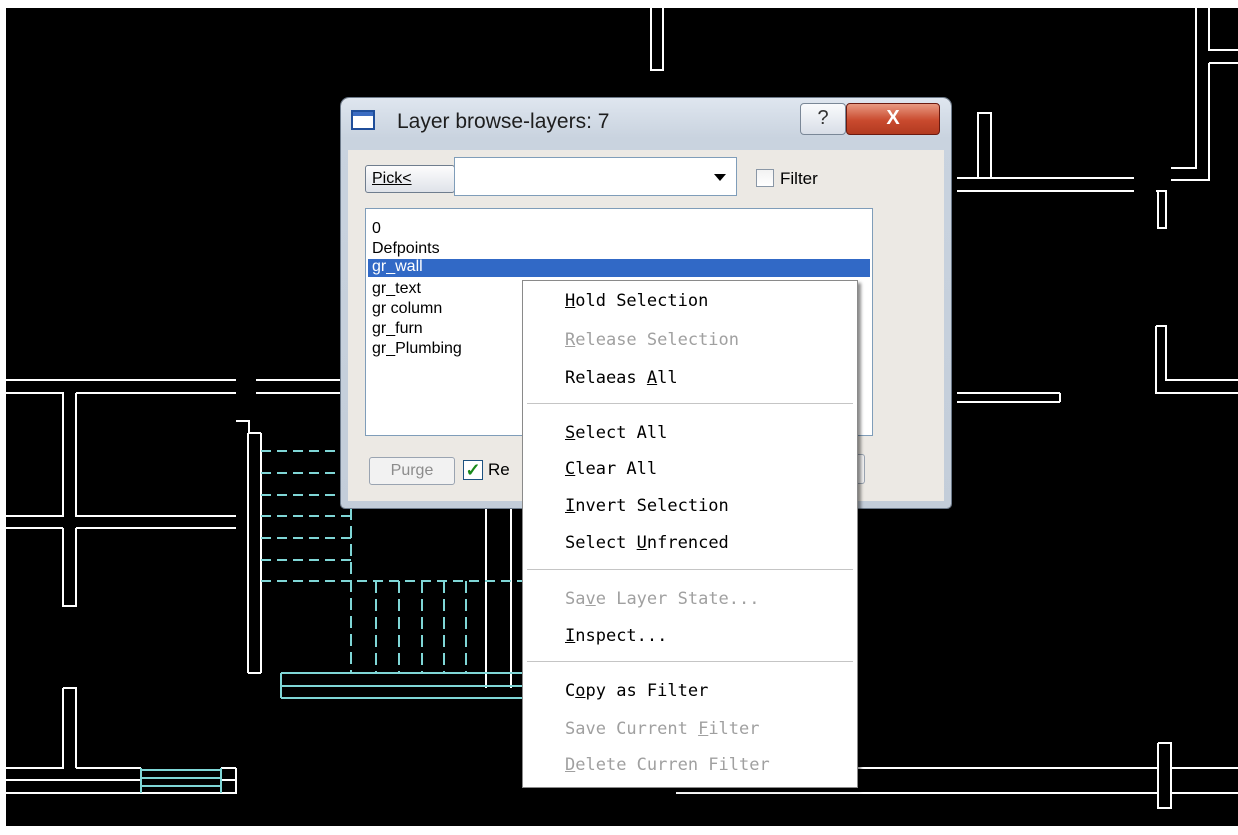 The width and height of the screenshot is (1238, 835). Describe the element at coordinates (503, 121) in the screenshot. I see `dialog-title: Layer browse-layers: 7` at that location.